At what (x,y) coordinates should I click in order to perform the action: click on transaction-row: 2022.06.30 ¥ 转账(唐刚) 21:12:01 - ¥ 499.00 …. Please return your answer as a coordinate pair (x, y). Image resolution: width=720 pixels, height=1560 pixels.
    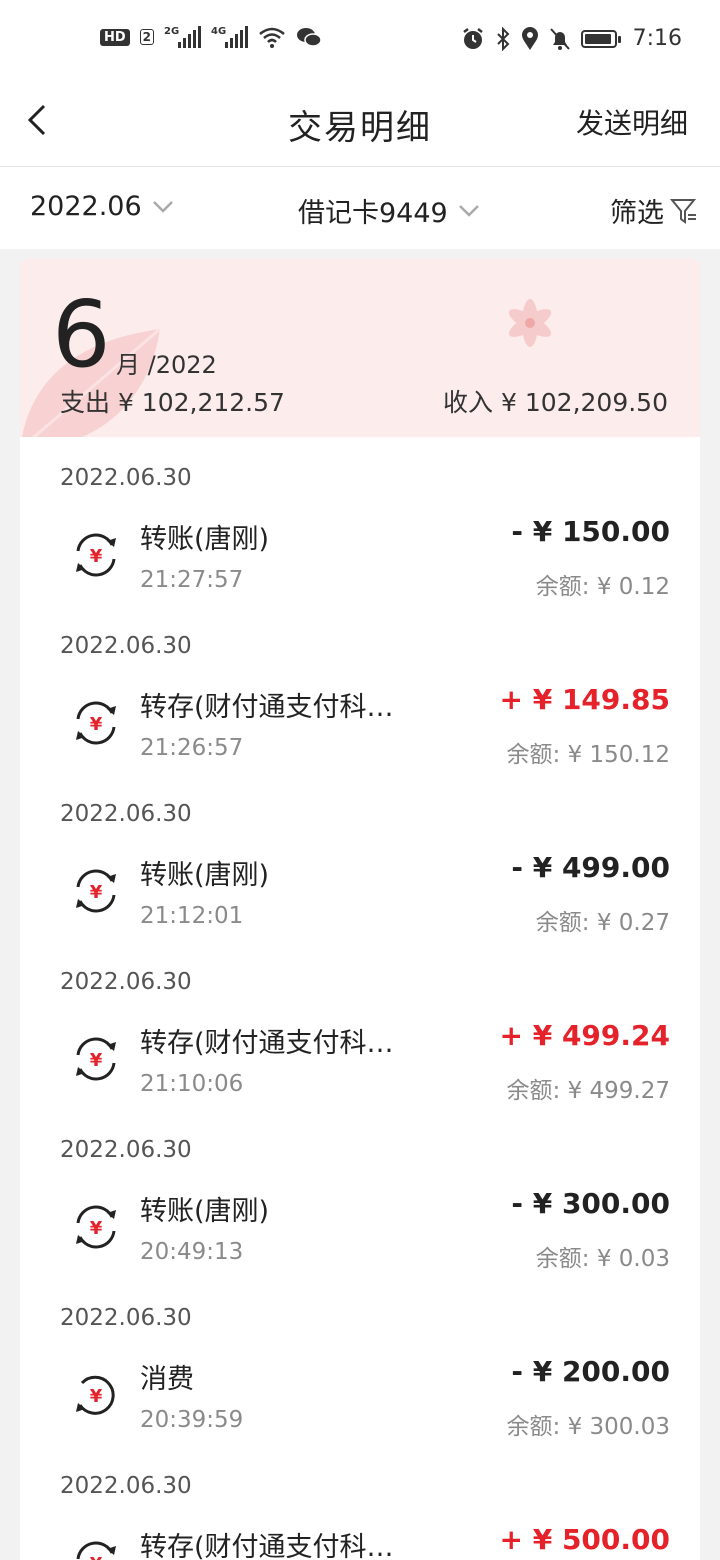
    Looking at the image, I should click on (360, 857).